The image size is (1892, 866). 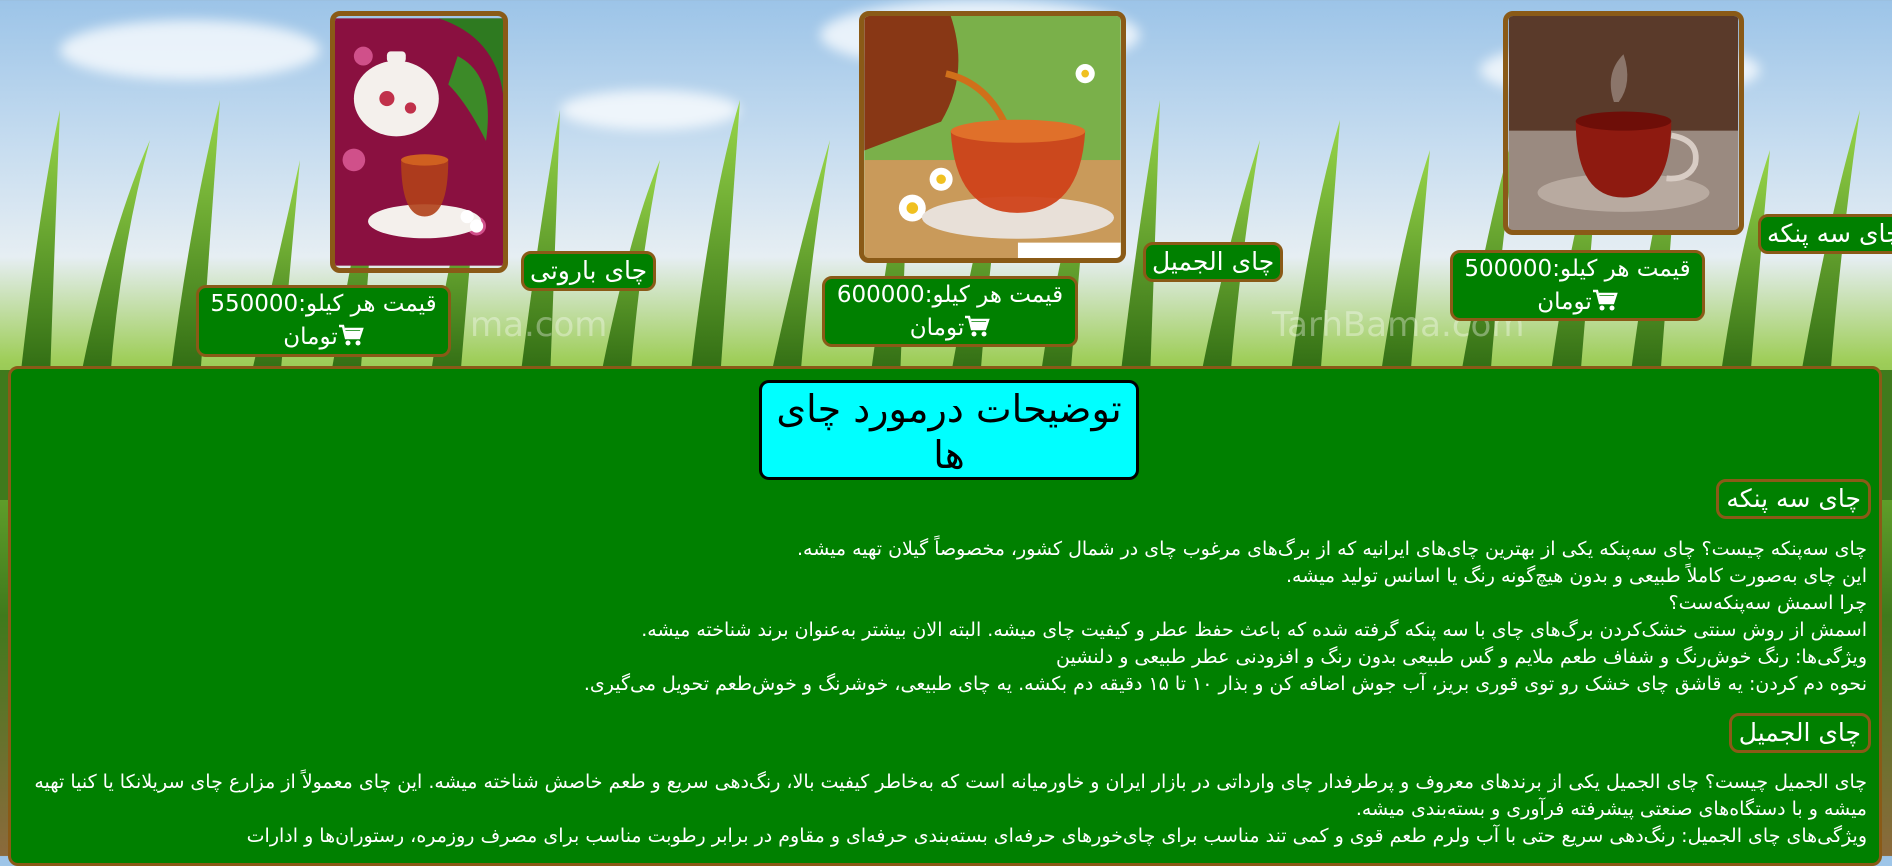 I want to click on price-box-aljamil: قیمت هر کیلو:600000 تومان, so click(x=950, y=311).